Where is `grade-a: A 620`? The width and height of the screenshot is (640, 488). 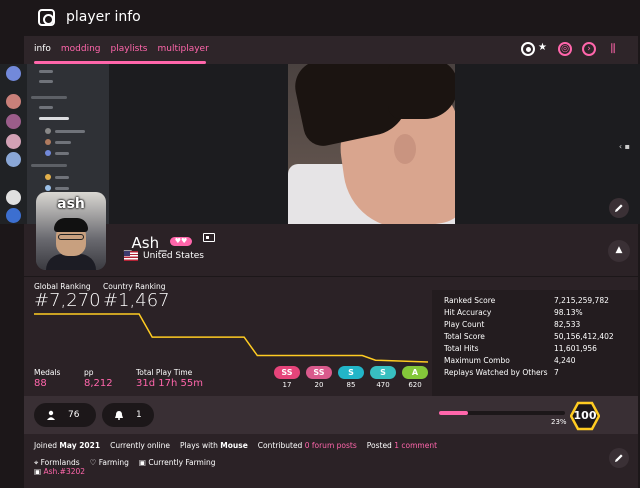 grade-a: A 620 is located at coordinates (415, 377).